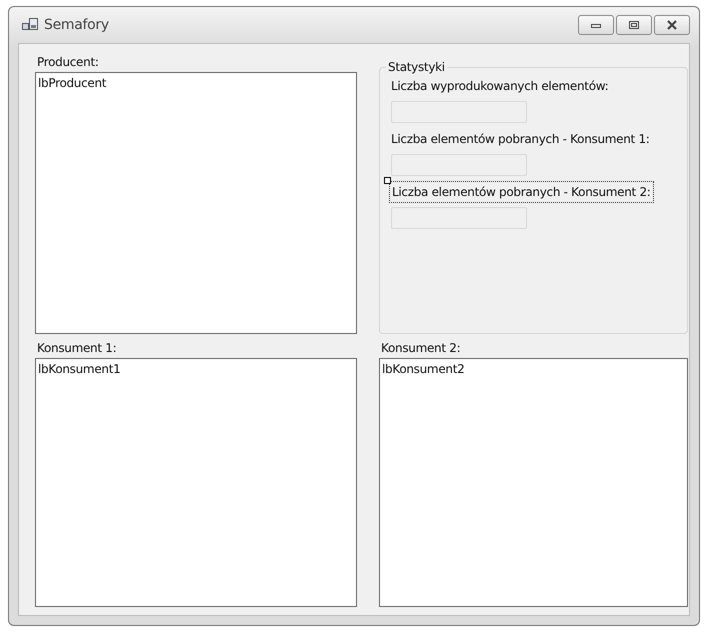  Describe the element at coordinates (77, 348) in the screenshot. I see `consumer-label: Konsument 1:` at that location.